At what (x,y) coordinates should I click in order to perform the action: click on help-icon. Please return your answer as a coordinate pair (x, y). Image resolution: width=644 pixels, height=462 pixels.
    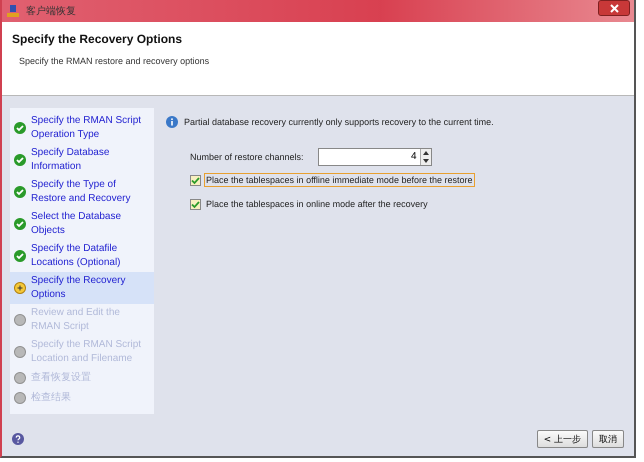
    Looking at the image, I should click on (18, 439).